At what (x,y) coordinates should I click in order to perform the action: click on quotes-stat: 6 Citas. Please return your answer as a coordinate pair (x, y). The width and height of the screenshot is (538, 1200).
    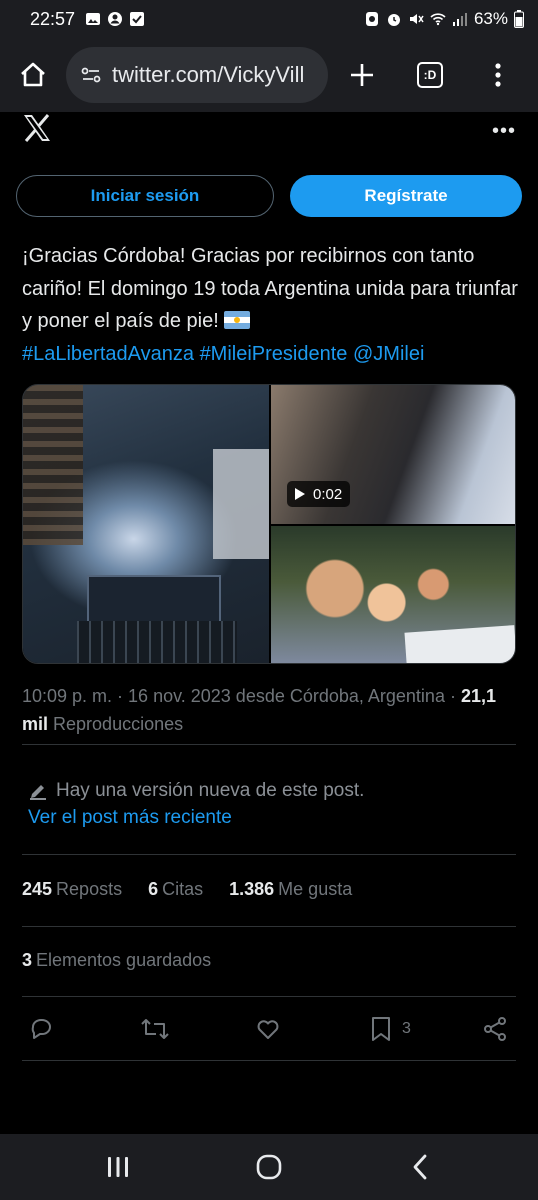
    Looking at the image, I should click on (175, 889).